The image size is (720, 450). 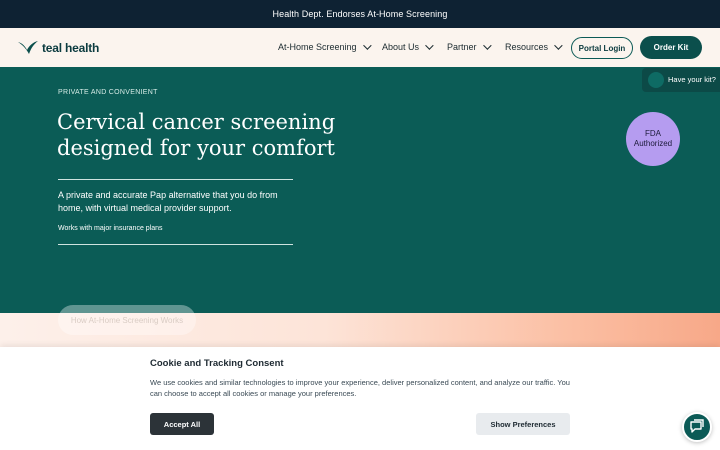 What do you see at coordinates (108, 92) in the screenshot?
I see `hero-eyebrow: PRIVATE AND CONVENIENT` at bounding box center [108, 92].